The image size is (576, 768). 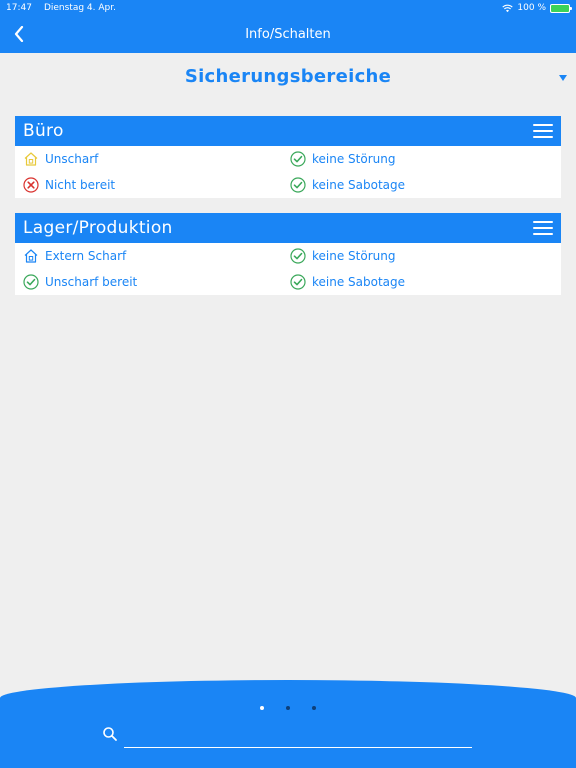 What do you see at coordinates (288, 131) in the screenshot?
I see `area-header: Büro` at bounding box center [288, 131].